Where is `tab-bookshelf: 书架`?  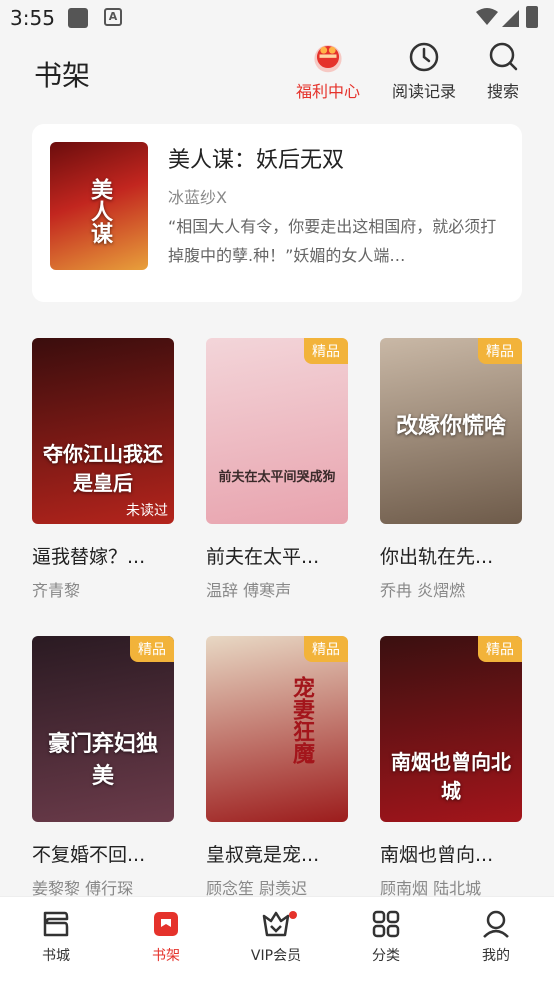
tab-bookshelf: 书架 is located at coordinates (166, 936).